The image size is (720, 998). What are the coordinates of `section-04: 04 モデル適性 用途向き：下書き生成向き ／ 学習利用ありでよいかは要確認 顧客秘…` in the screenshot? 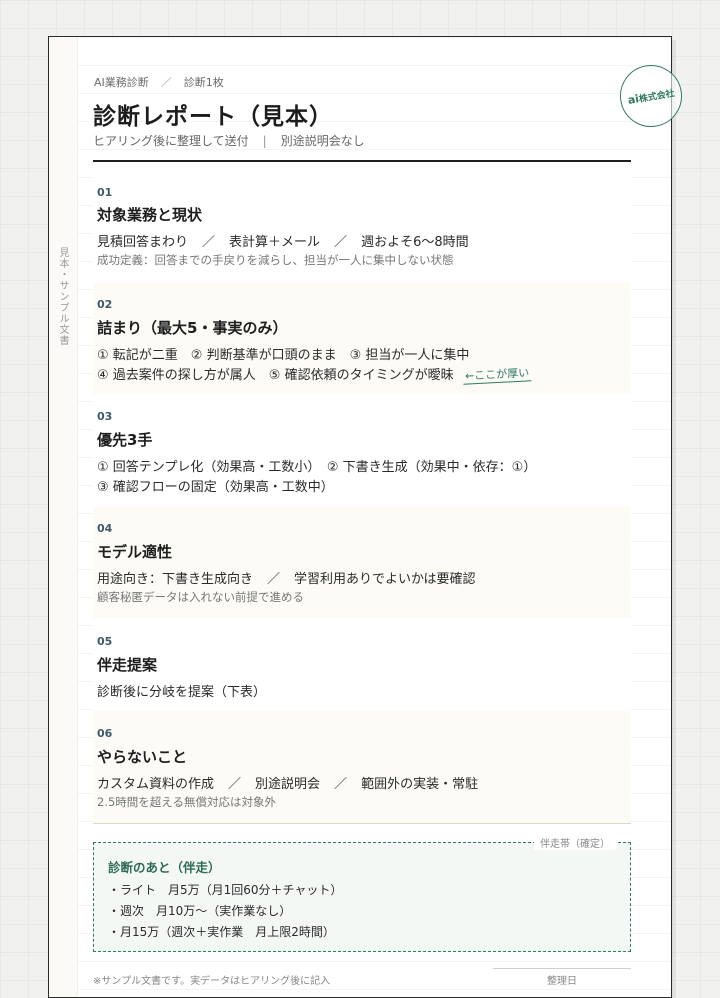 It's located at (362, 563).